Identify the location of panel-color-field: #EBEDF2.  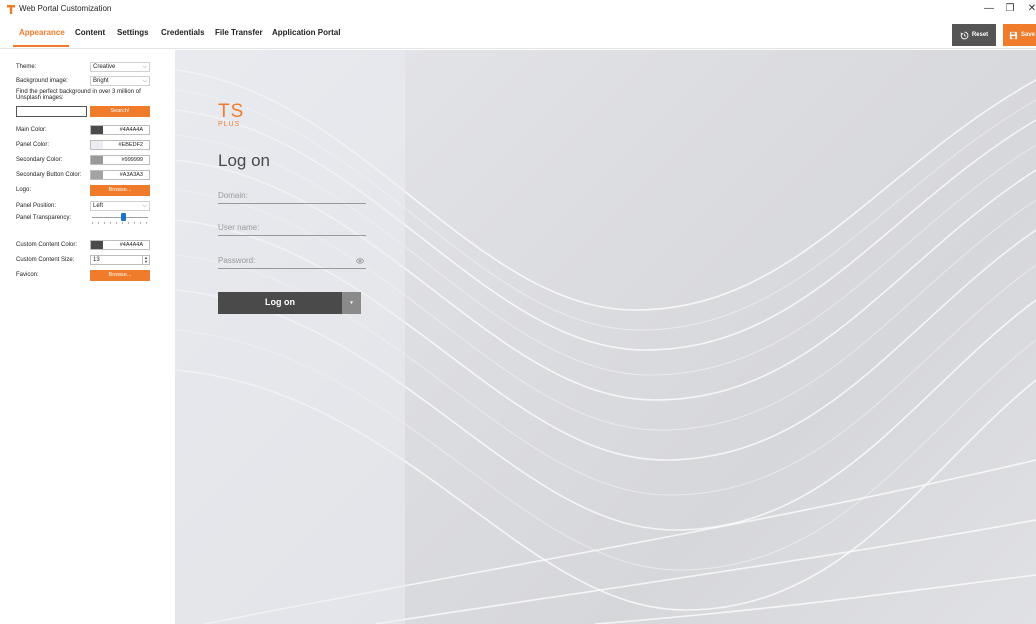
(120, 145).